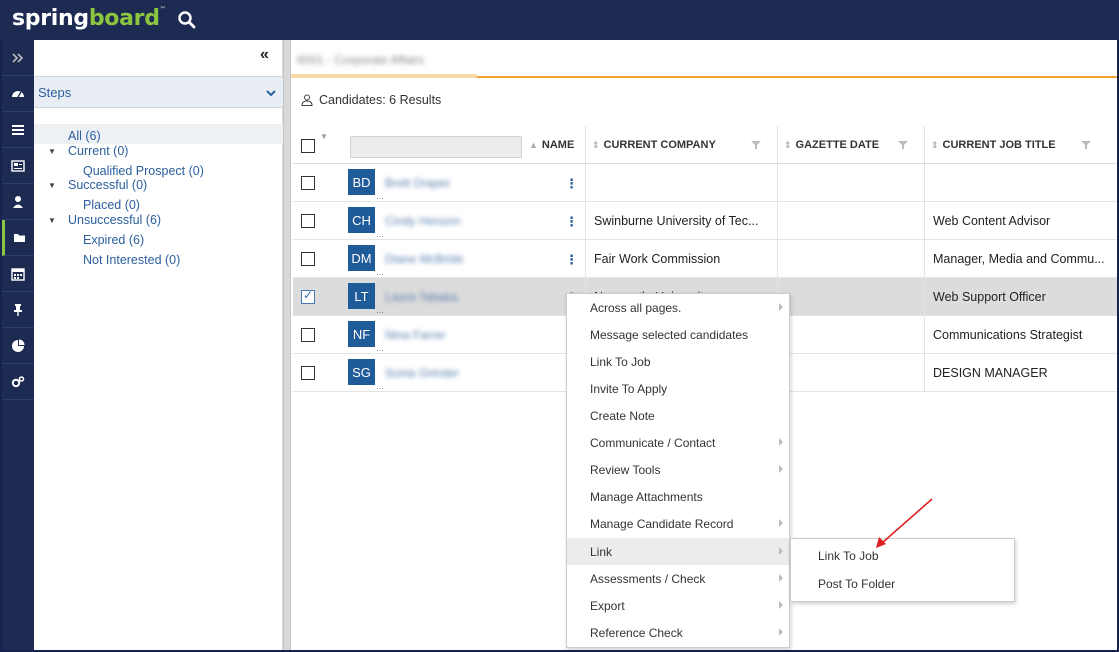 The image size is (1119, 652). Describe the element at coordinates (533, 145) in the screenshot. I see `sort-icon: ▲` at that location.